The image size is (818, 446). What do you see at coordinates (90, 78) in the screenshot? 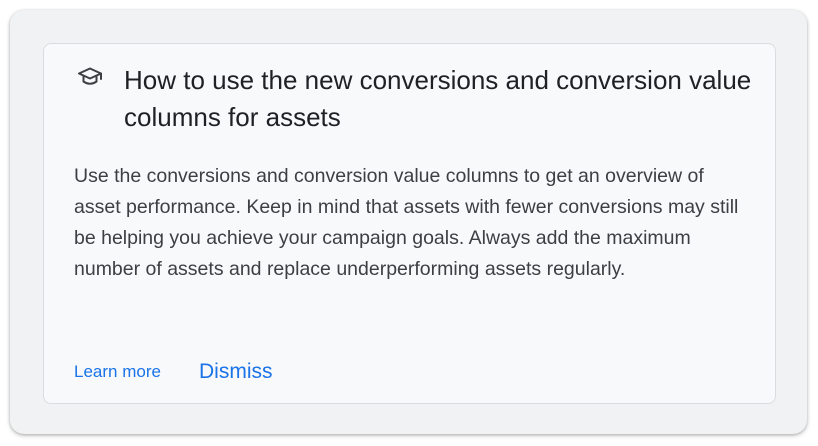
I see `graduation-cap-icon` at bounding box center [90, 78].